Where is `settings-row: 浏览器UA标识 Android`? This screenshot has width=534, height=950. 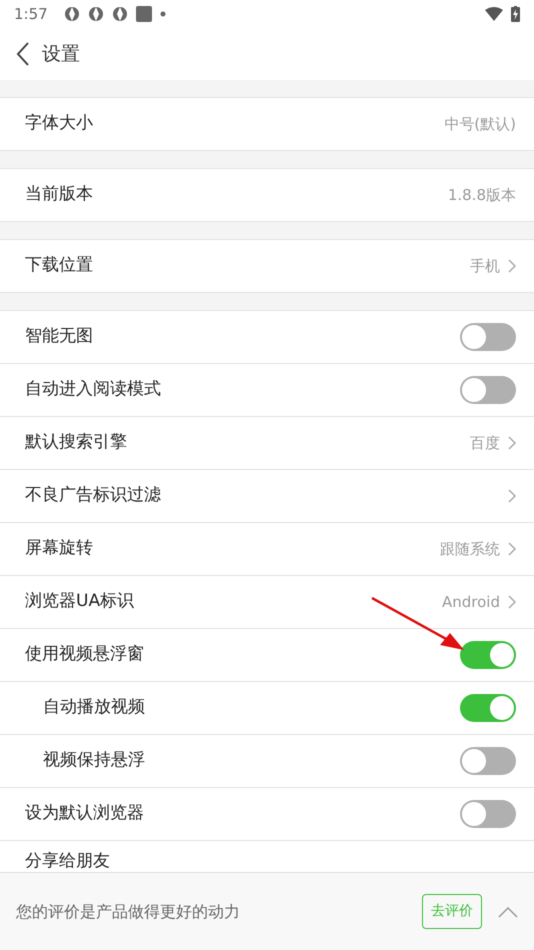
settings-row: 浏览器UA标识 Android is located at coordinates (267, 602).